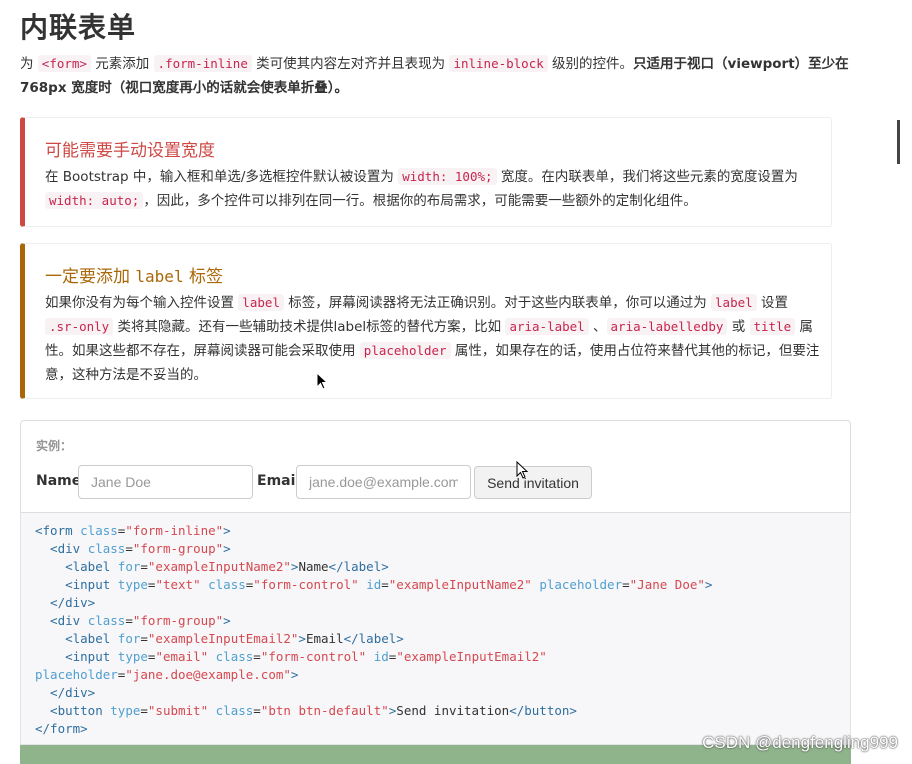 Image resolution: width=912 pixels, height=764 pixels. I want to click on inline-code: placeholder, so click(405, 350).